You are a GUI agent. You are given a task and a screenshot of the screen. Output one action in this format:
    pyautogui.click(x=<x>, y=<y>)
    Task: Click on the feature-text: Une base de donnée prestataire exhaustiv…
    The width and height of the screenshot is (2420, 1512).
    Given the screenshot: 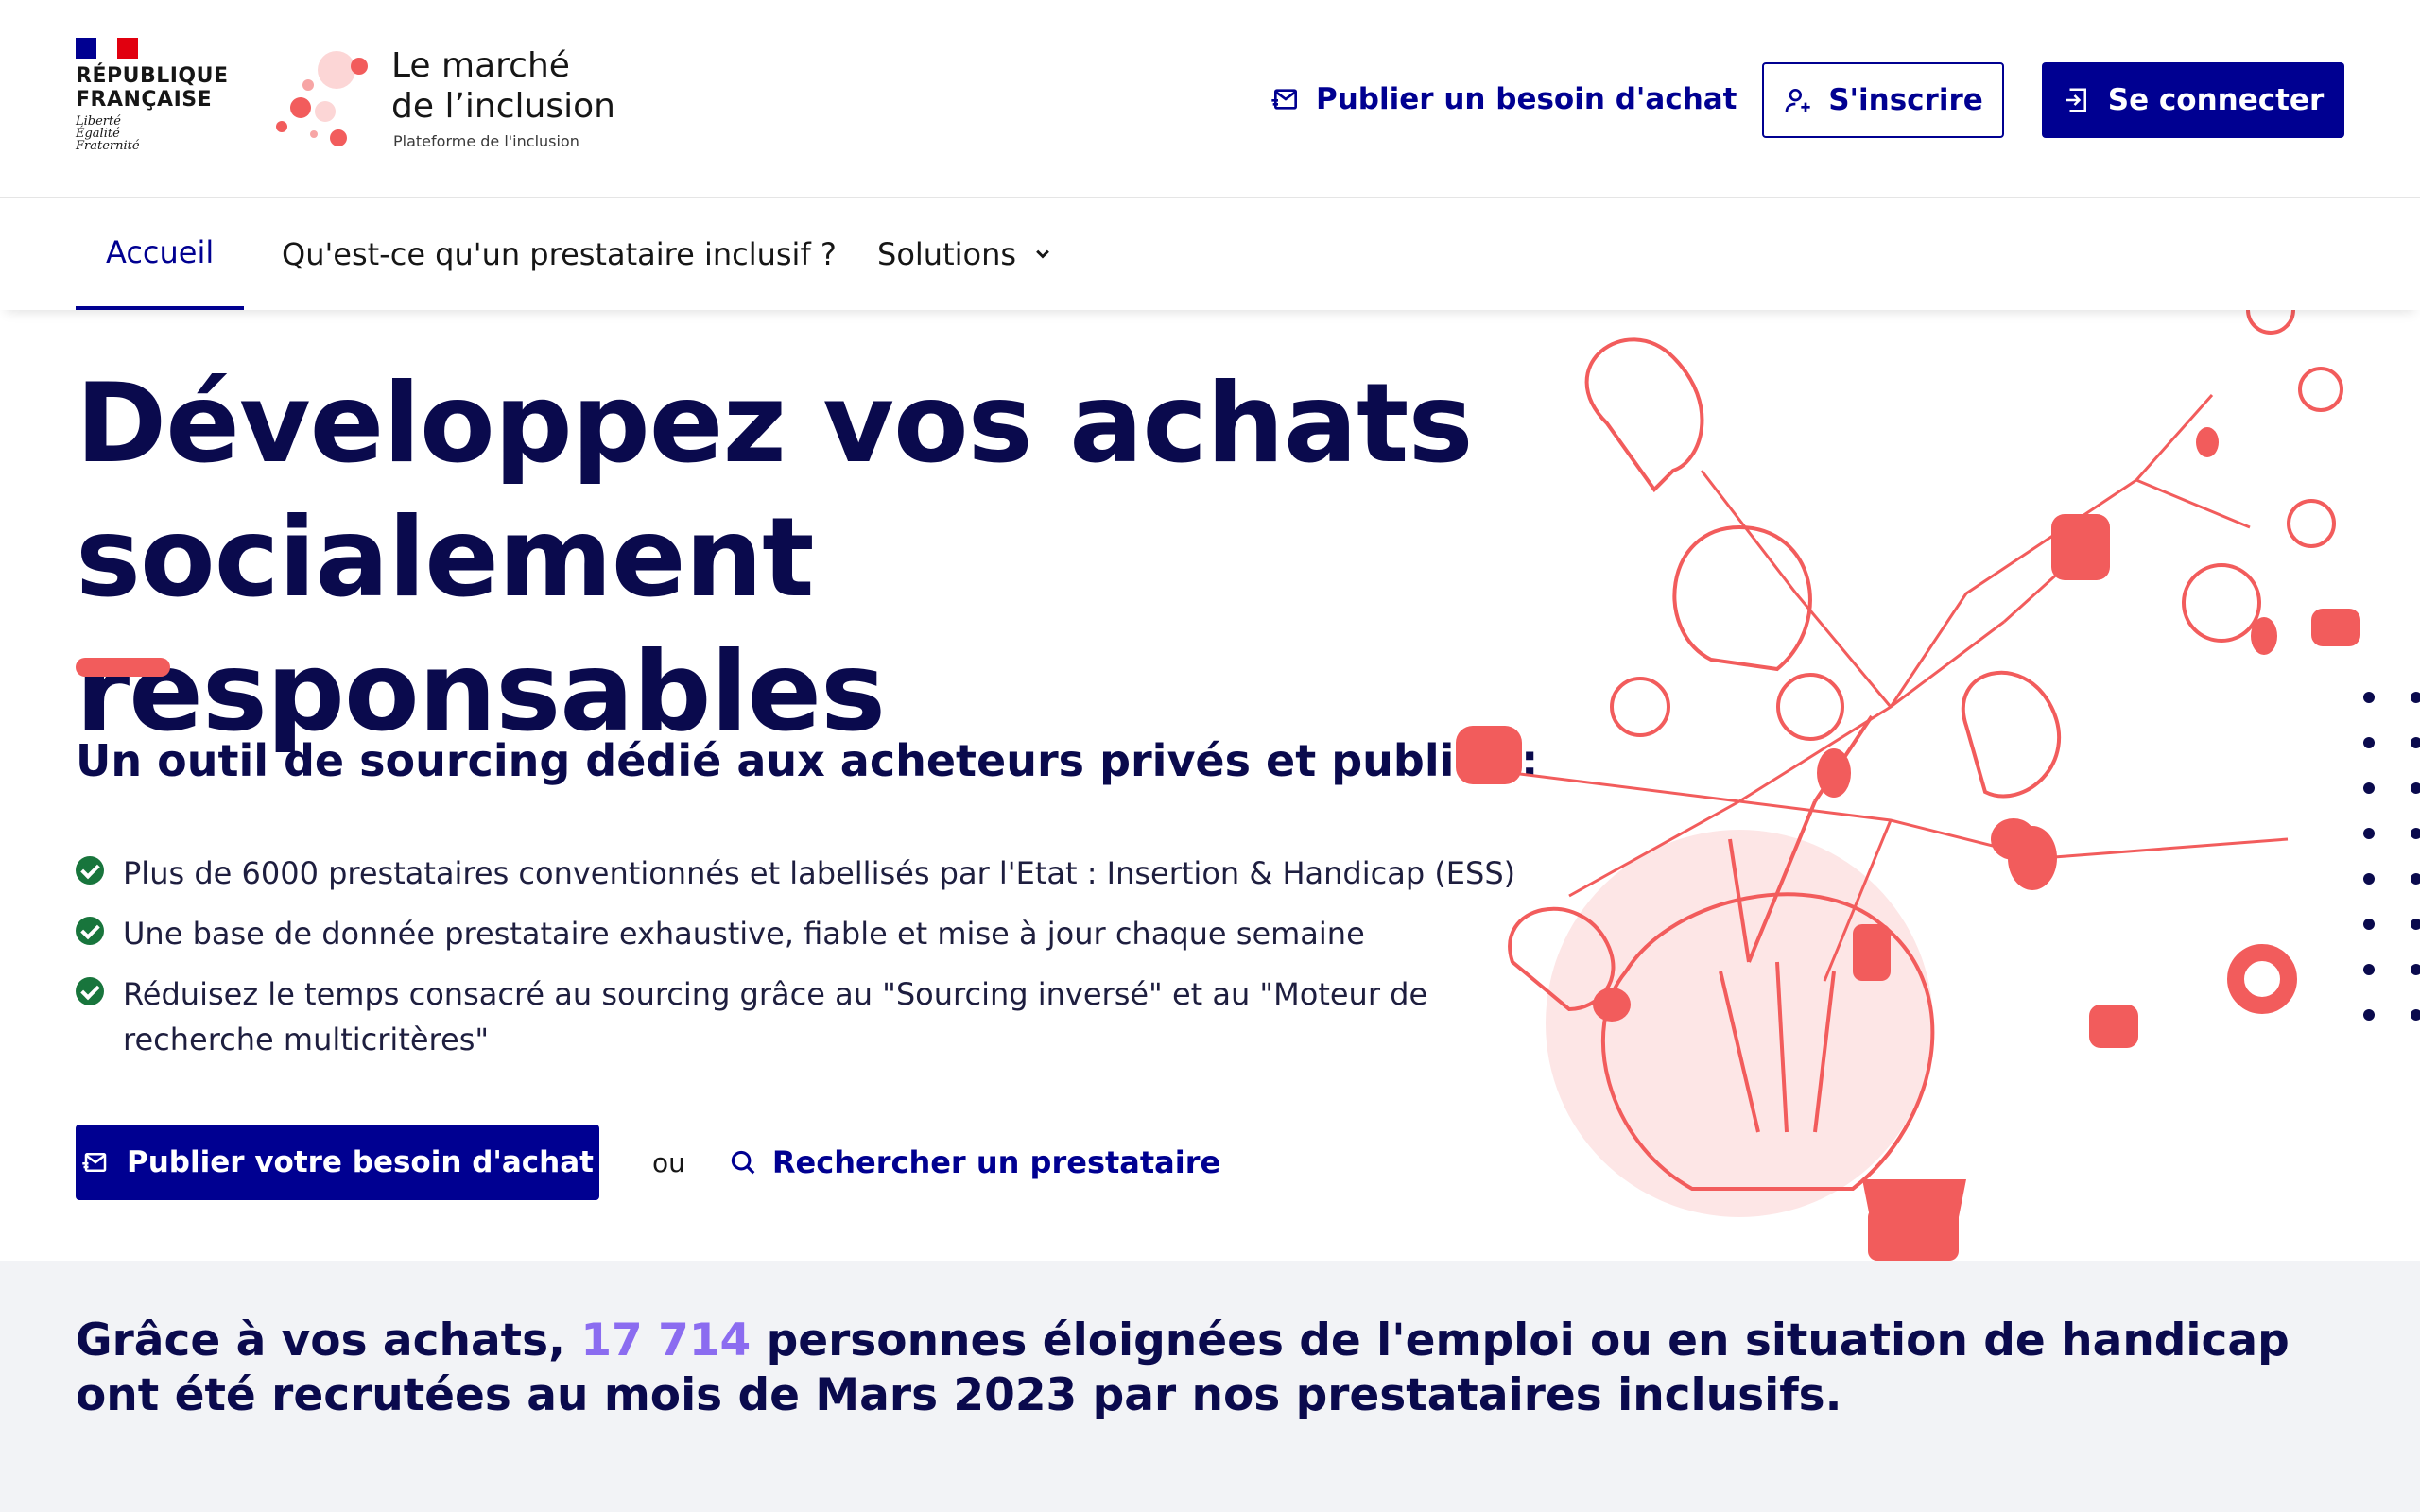 What is the action you would take?
    pyautogui.click(x=744, y=934)
    